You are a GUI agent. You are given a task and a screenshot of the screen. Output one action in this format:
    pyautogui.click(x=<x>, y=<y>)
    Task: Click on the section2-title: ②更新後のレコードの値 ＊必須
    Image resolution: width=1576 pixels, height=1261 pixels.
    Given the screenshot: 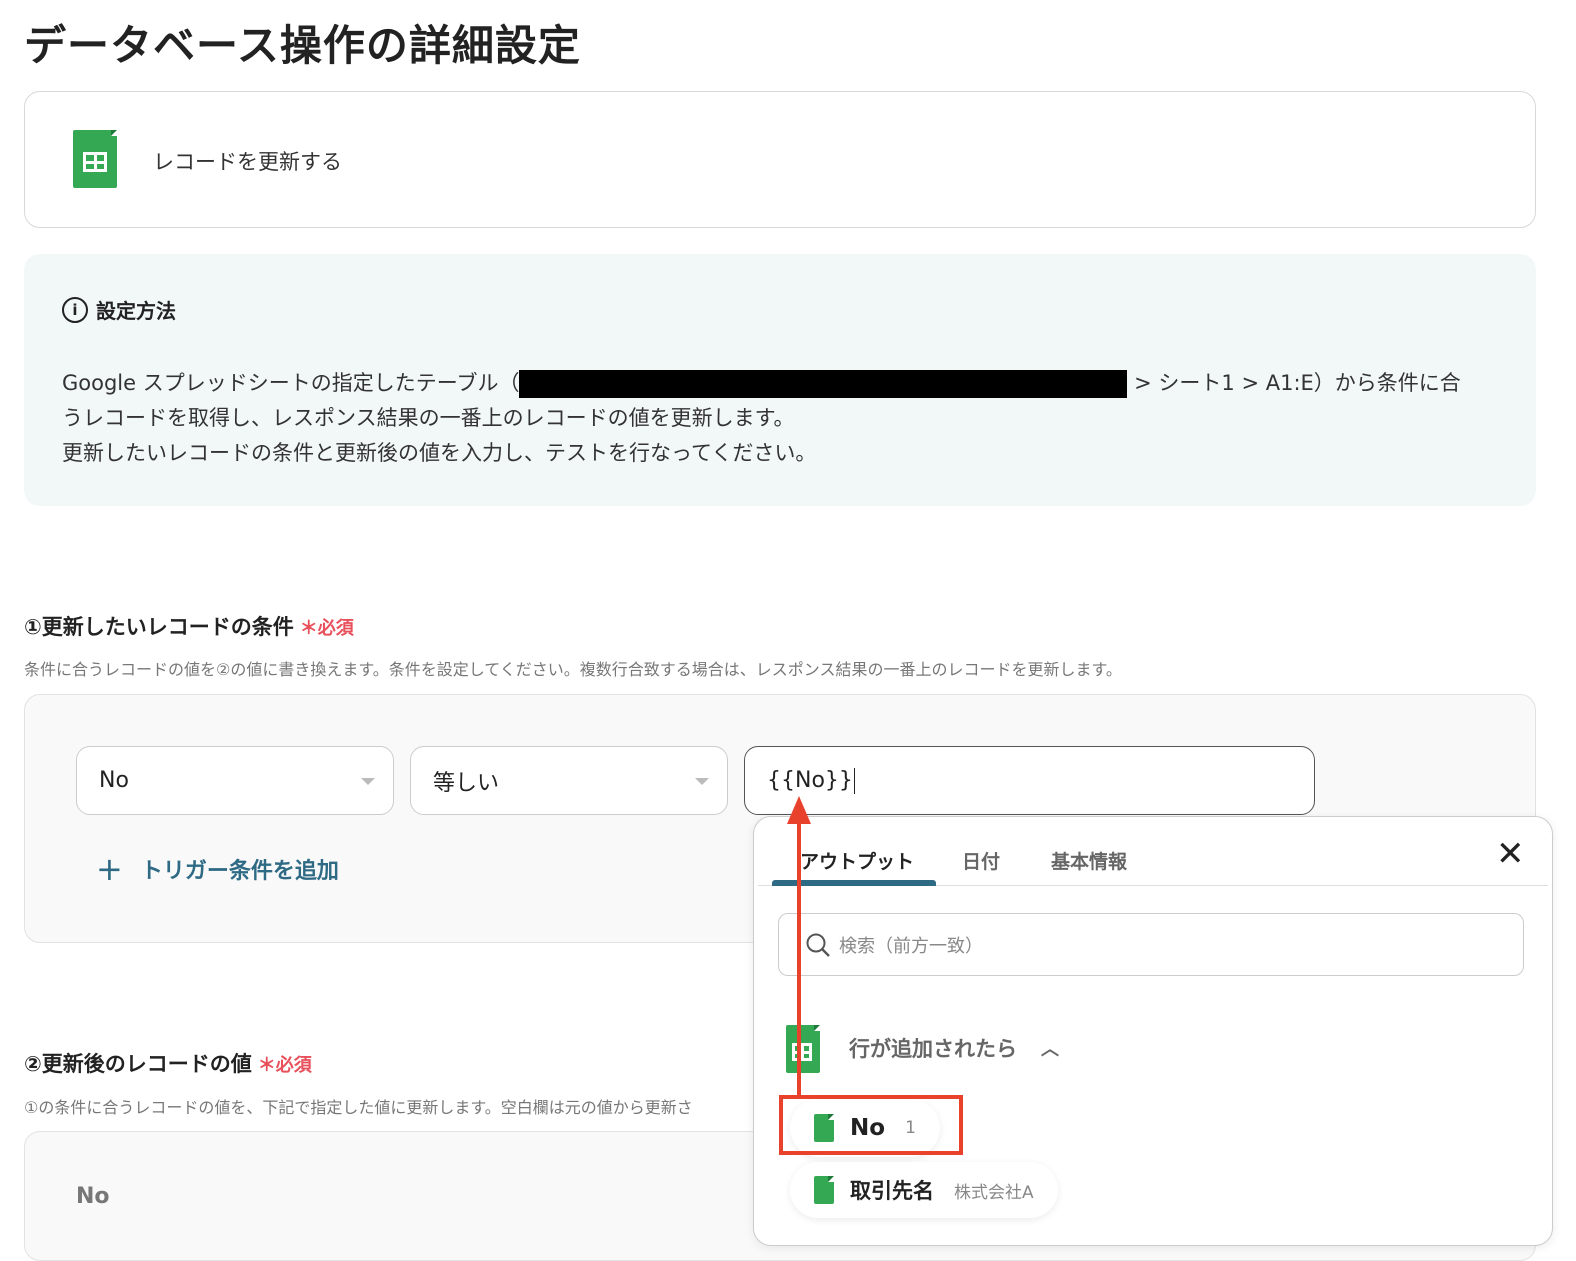 What is the action you would take?
    pyautogui.click(x=168, y=1064)
    